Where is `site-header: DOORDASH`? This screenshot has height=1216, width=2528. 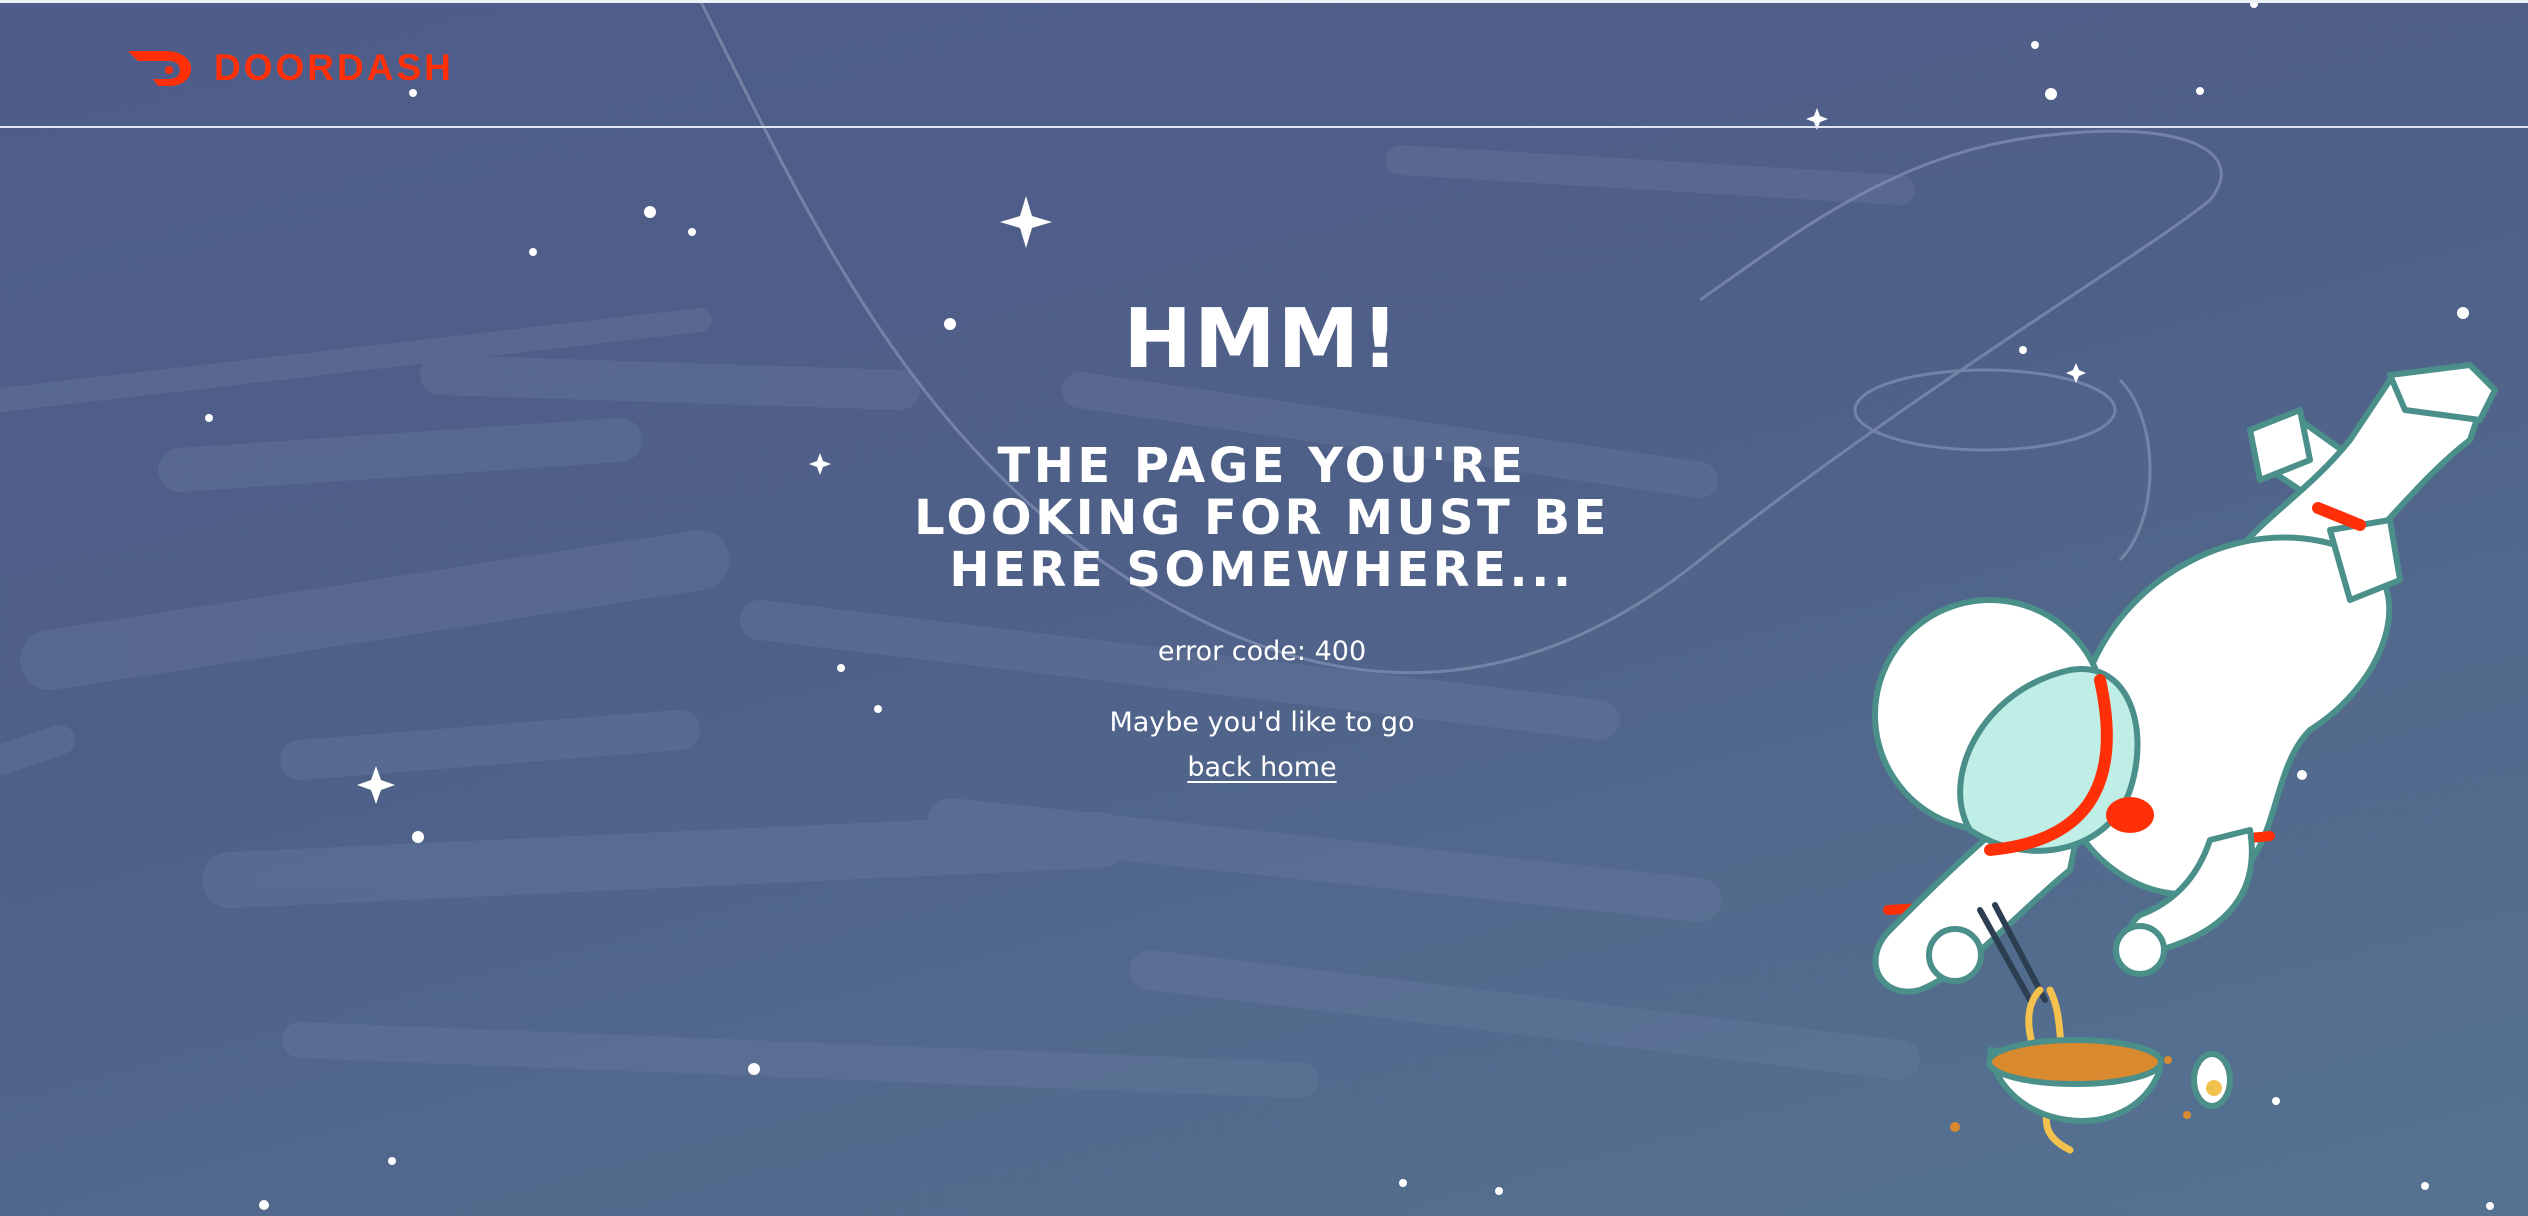 site-header: DOORDASH is located at coordinates (1264, 65).